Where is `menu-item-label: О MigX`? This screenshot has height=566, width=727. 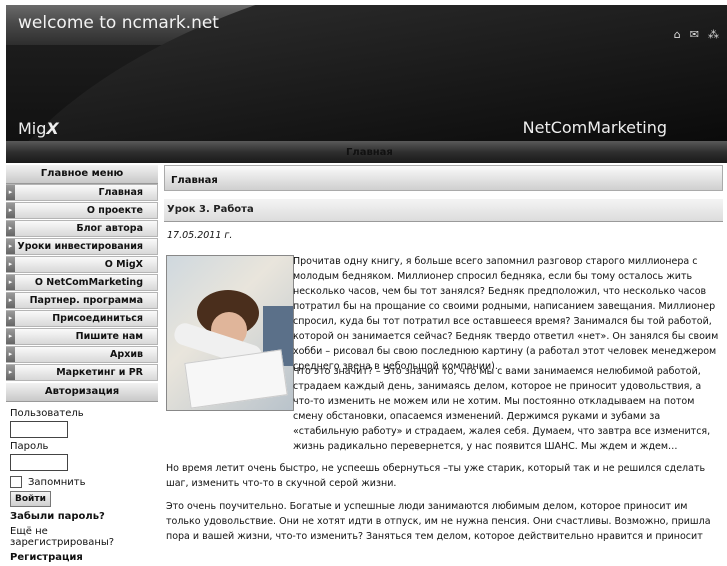
menu-item-label: О MigX is located at coordinates (123, 264).